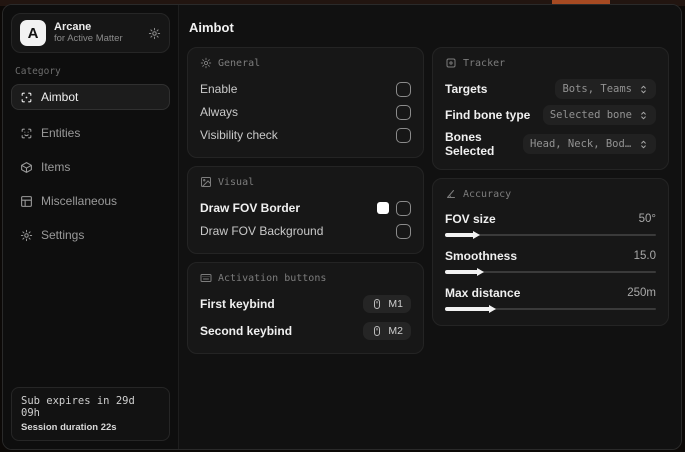  I want to click on always-checkbox, so click(403, 112).